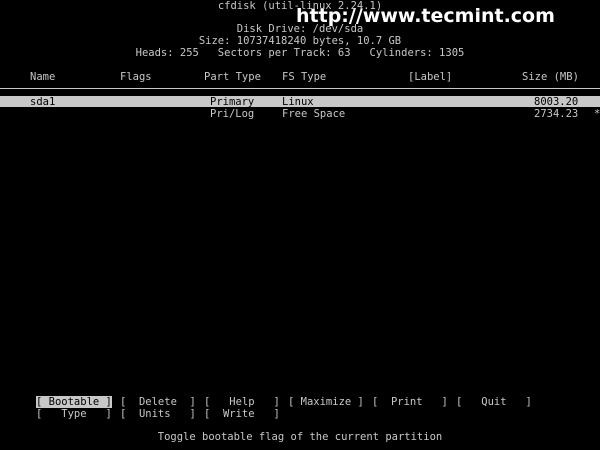 The height and width of the screenshot is (450, 600). Describe the element at coordinates (494, 402) in the screenshot. I see `quit-button: [ Quit ]` at that location.